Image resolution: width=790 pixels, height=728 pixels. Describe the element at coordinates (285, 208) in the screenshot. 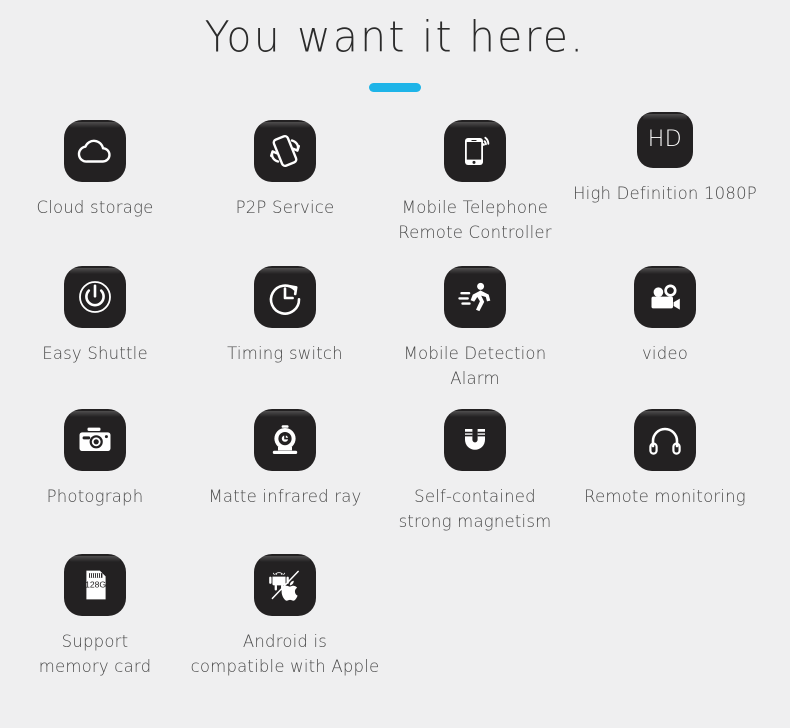

I see `feature-label: P2P Service` at that location.